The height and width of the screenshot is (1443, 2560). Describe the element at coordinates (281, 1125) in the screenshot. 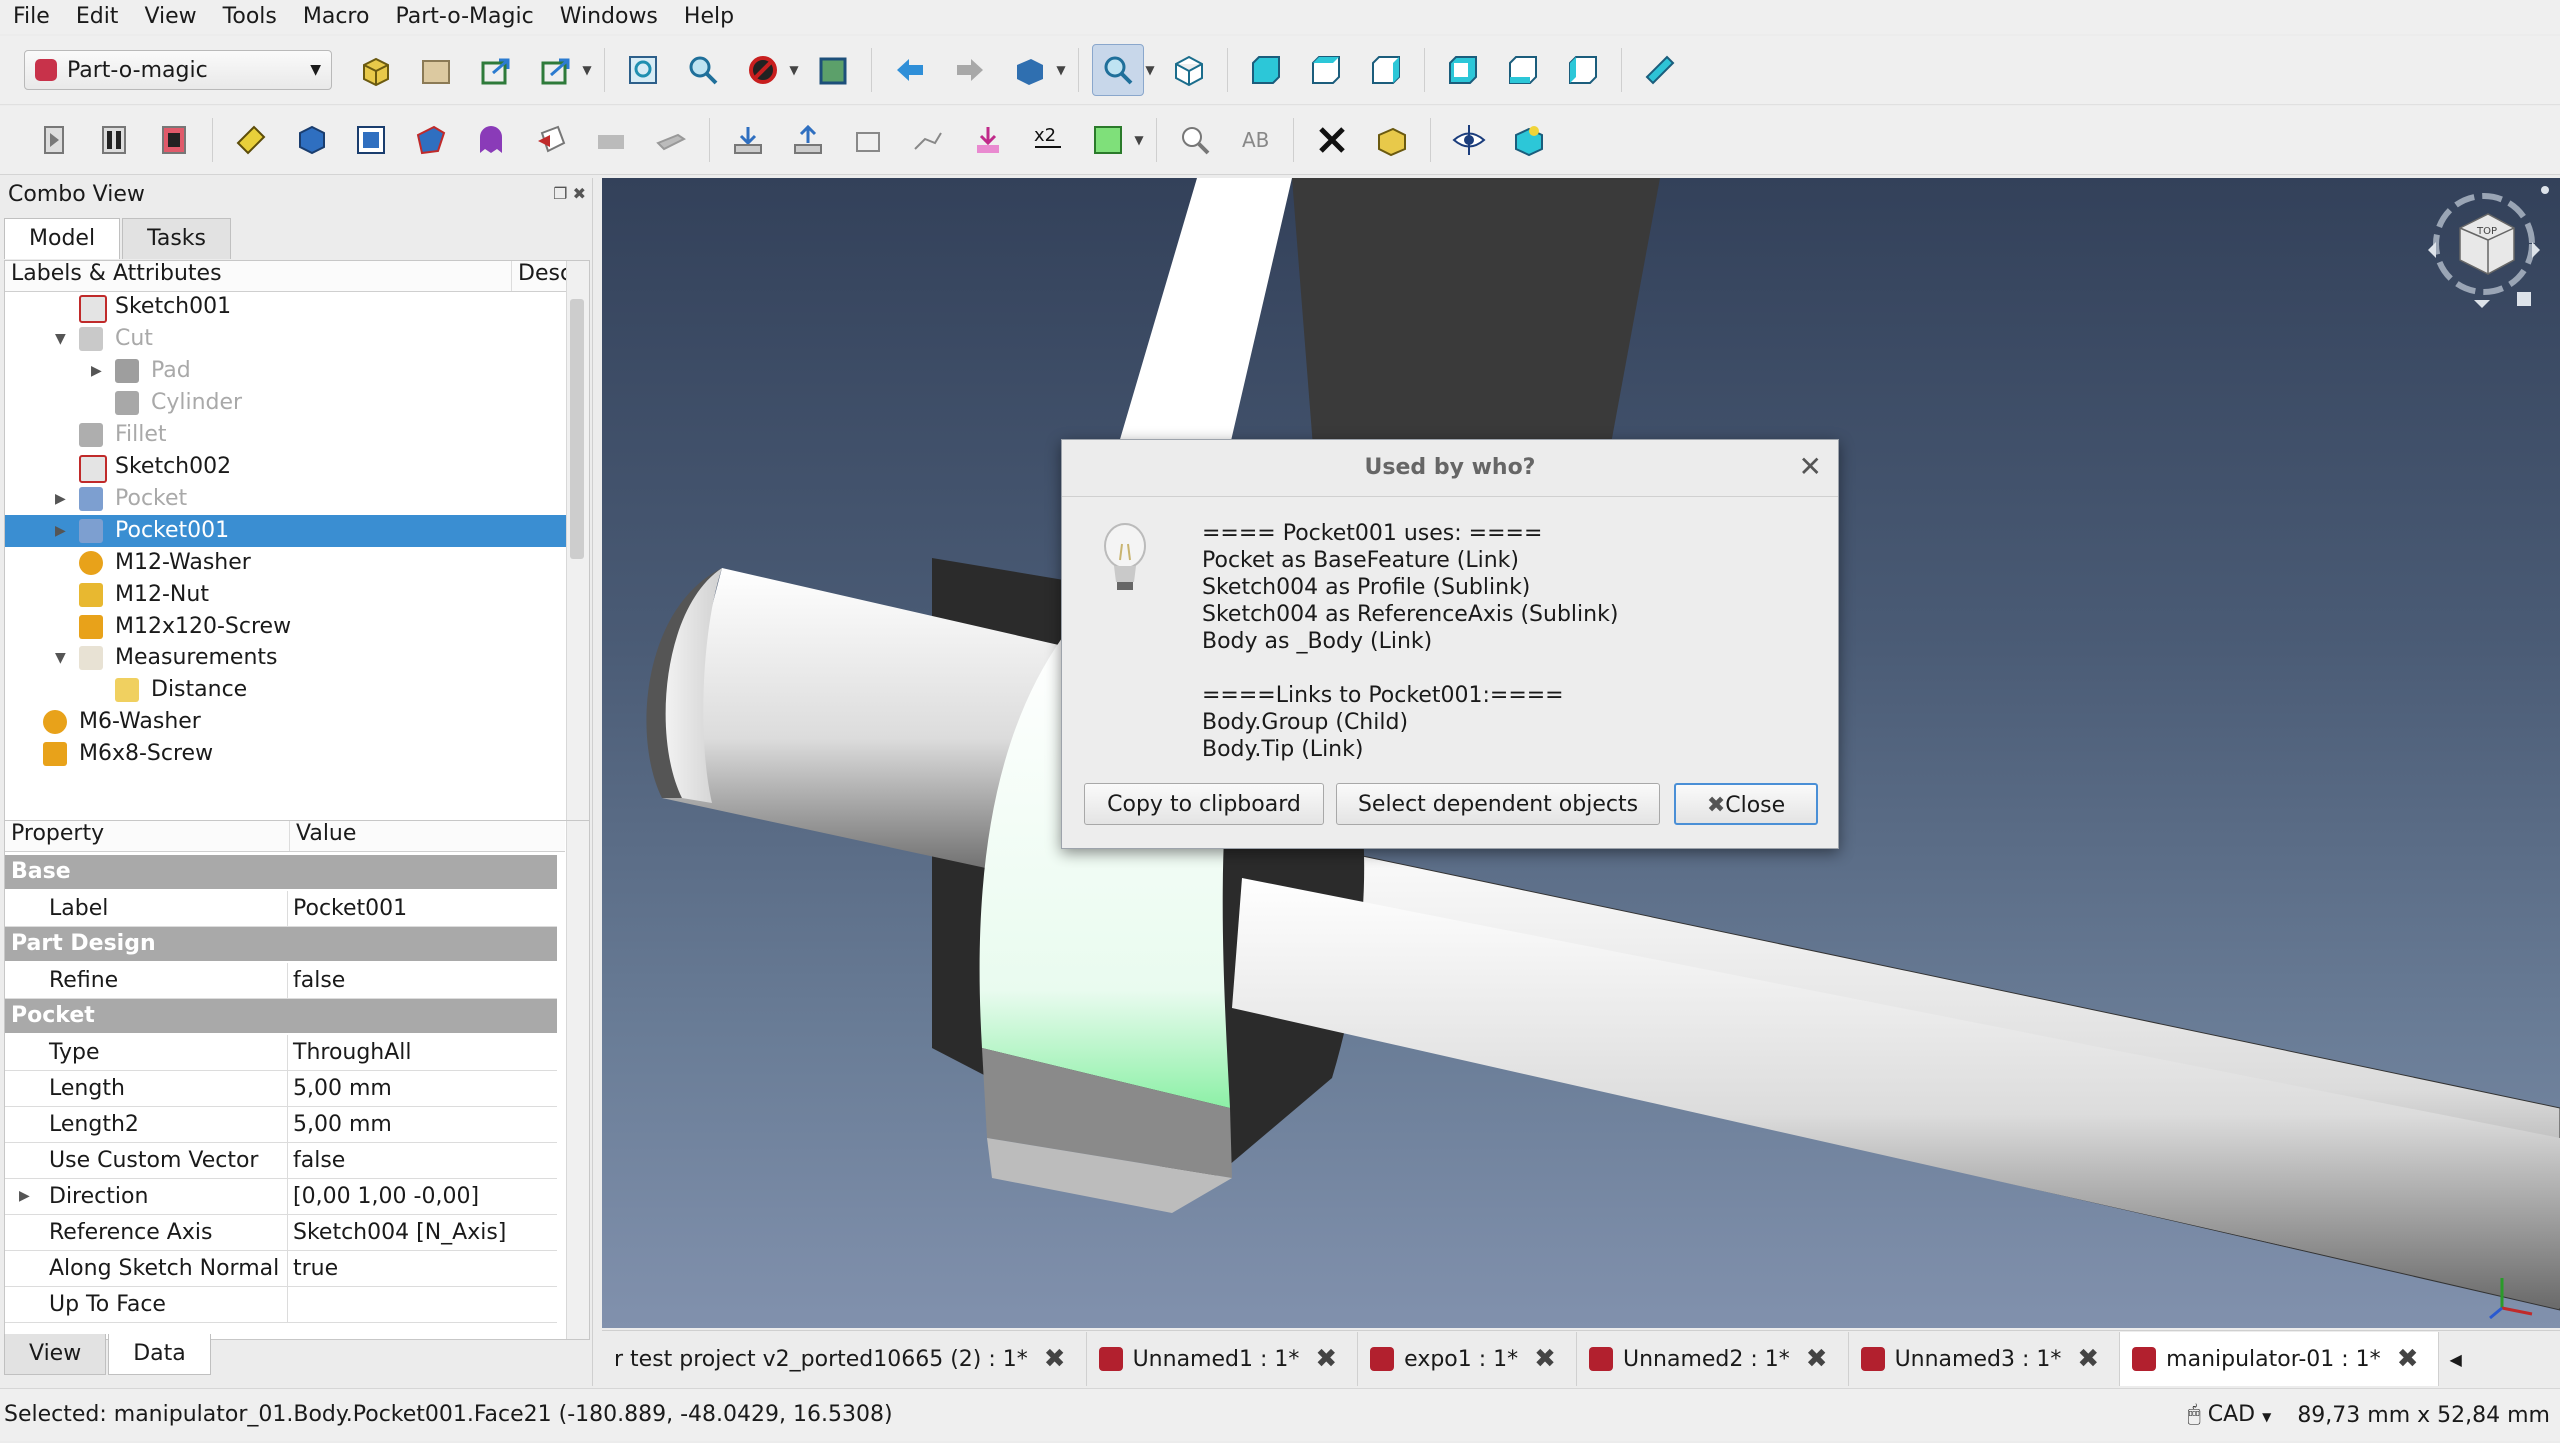

I see `property-row: Length2 5,00 mm` at that location.